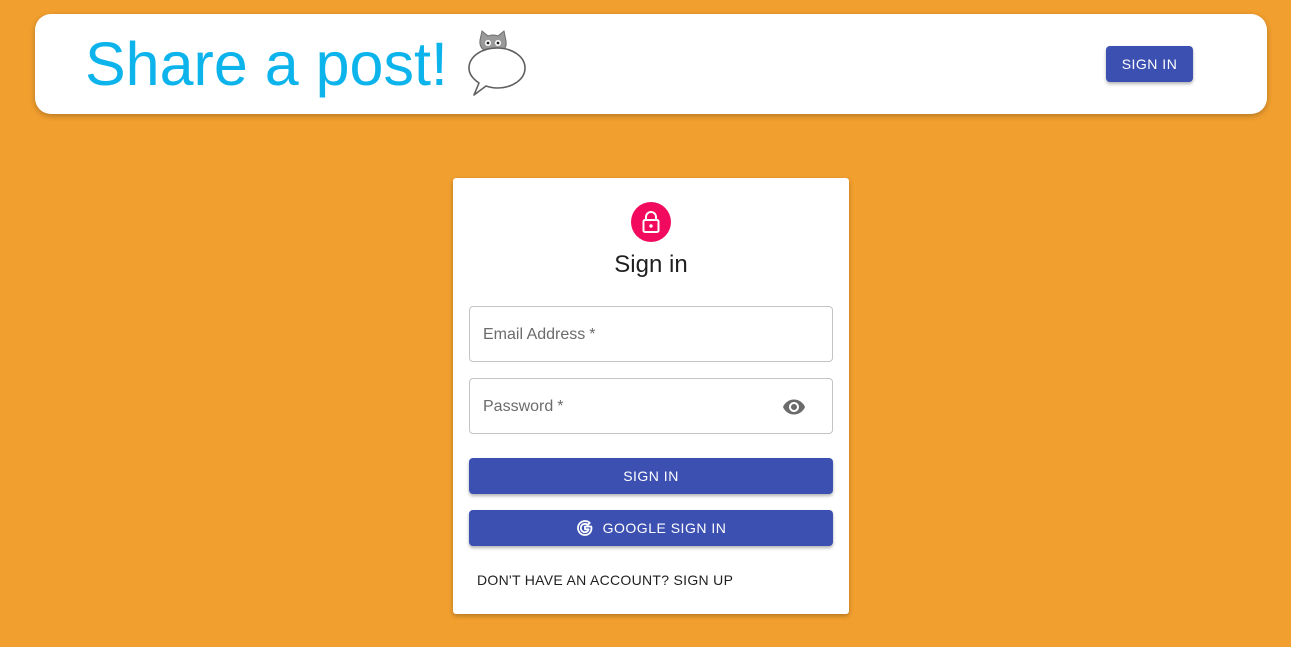  Describe the element at coordinates (651, 264) in the screenshot. I see `signin-title: Sign in` at that location.